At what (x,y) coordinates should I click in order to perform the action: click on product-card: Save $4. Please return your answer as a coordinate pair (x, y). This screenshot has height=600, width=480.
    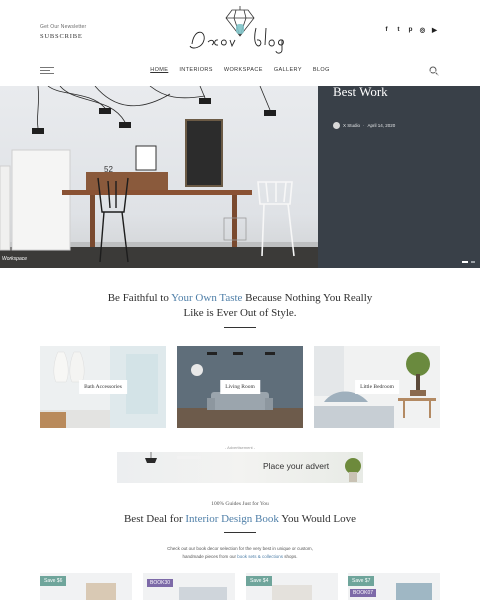
    Looking at the image, I should click on (292, 586).